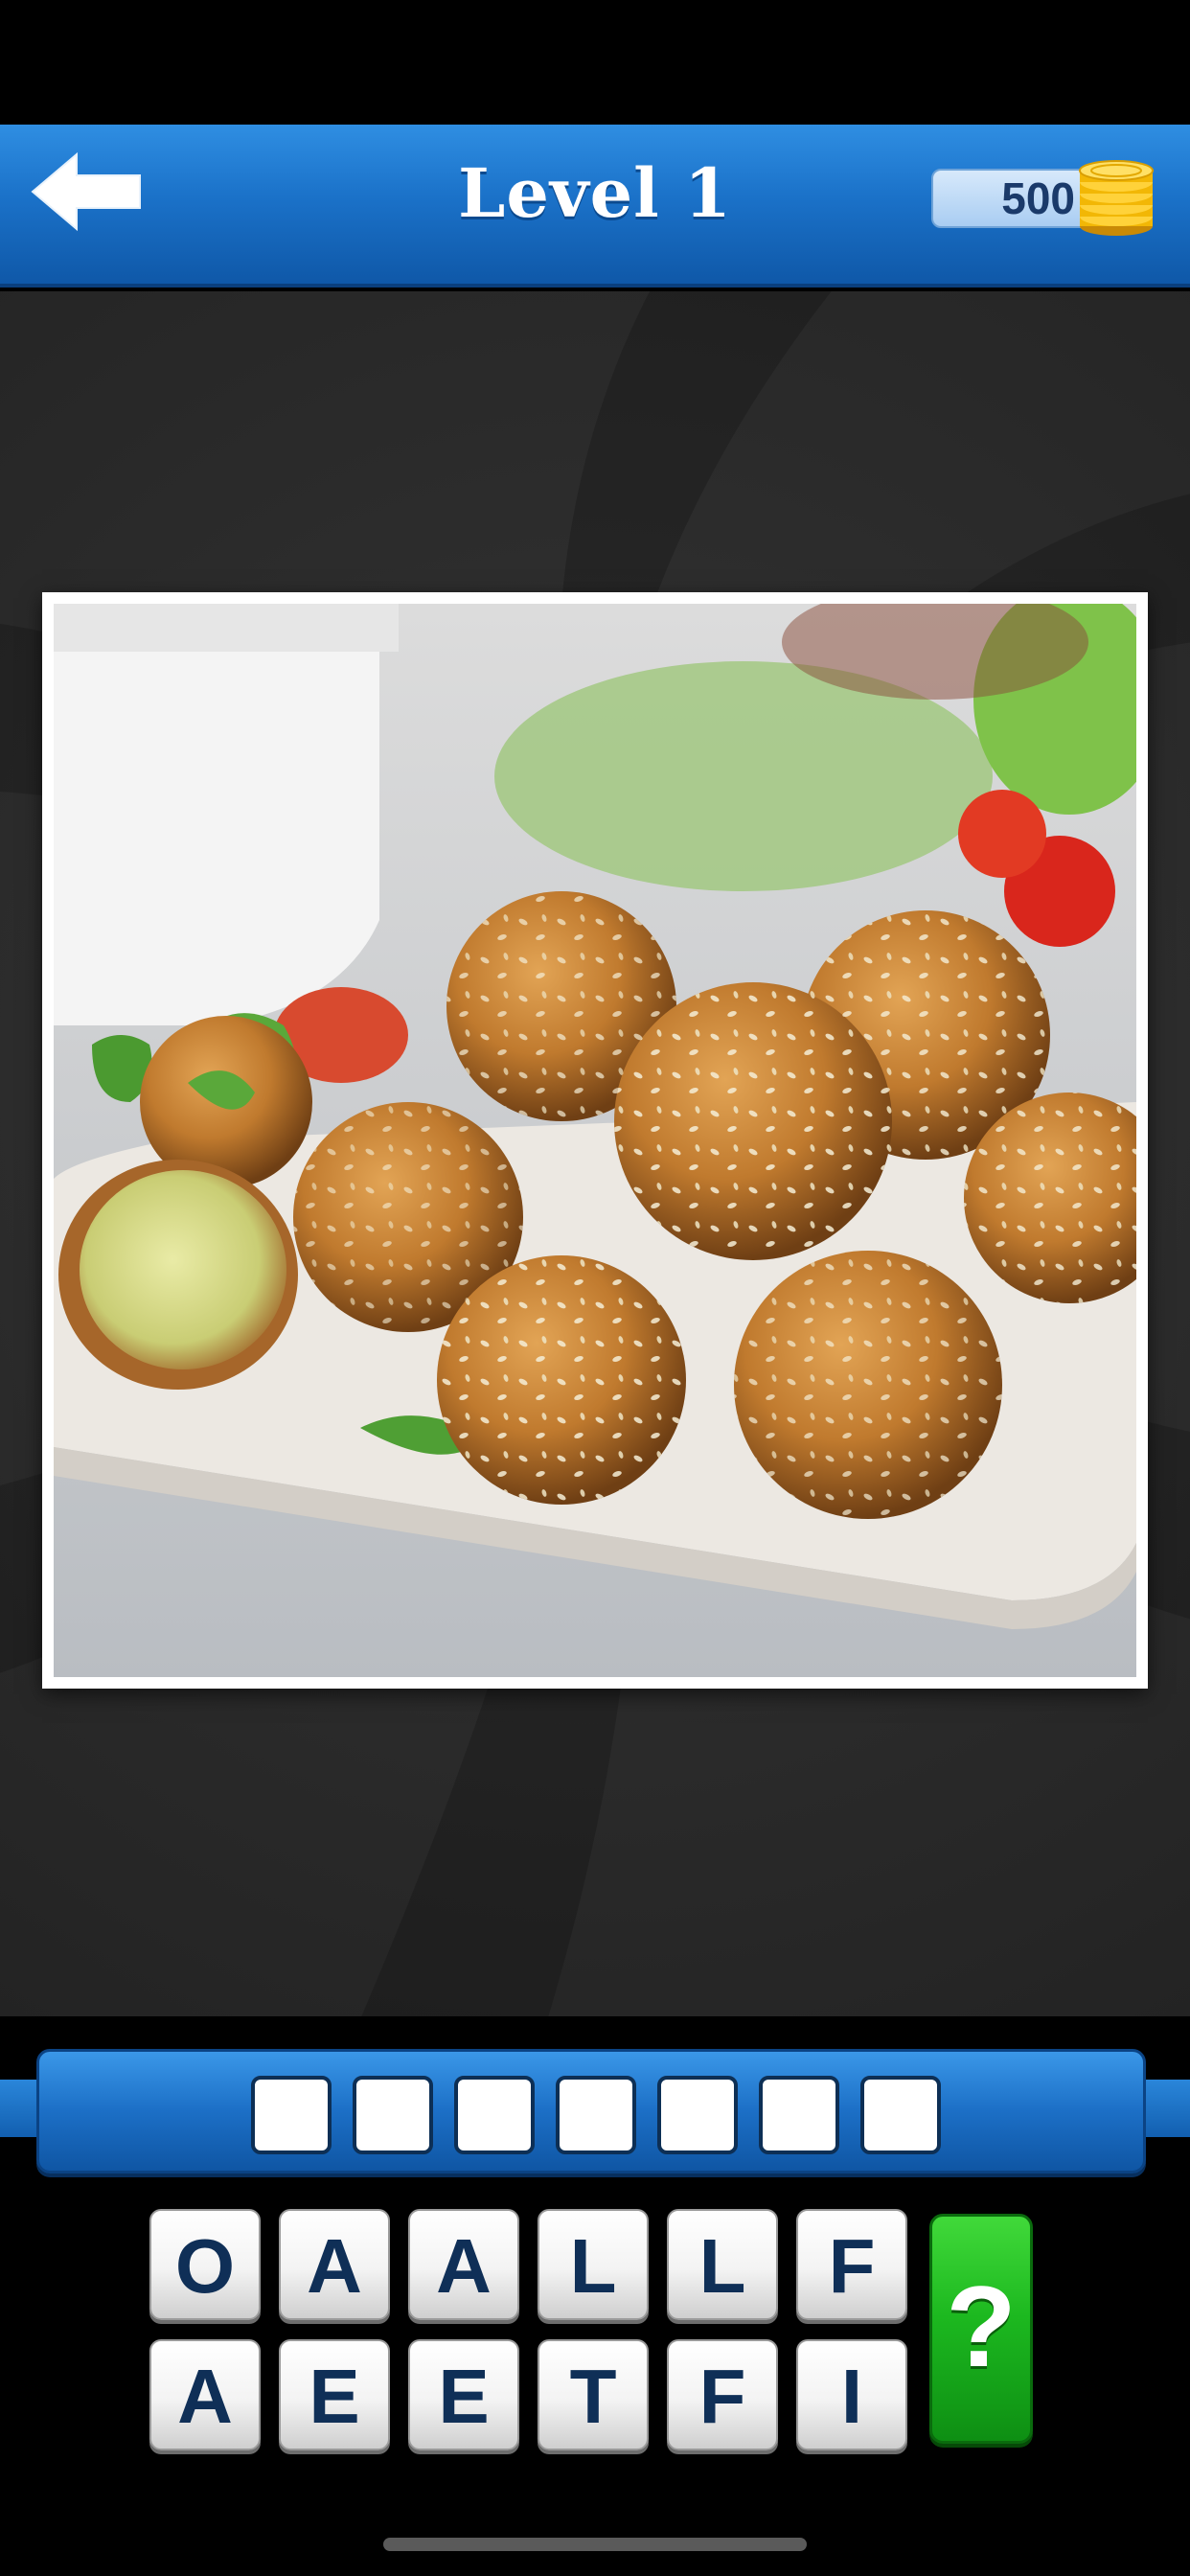  I want to click on hint-button: ?, so click(981, 2329).